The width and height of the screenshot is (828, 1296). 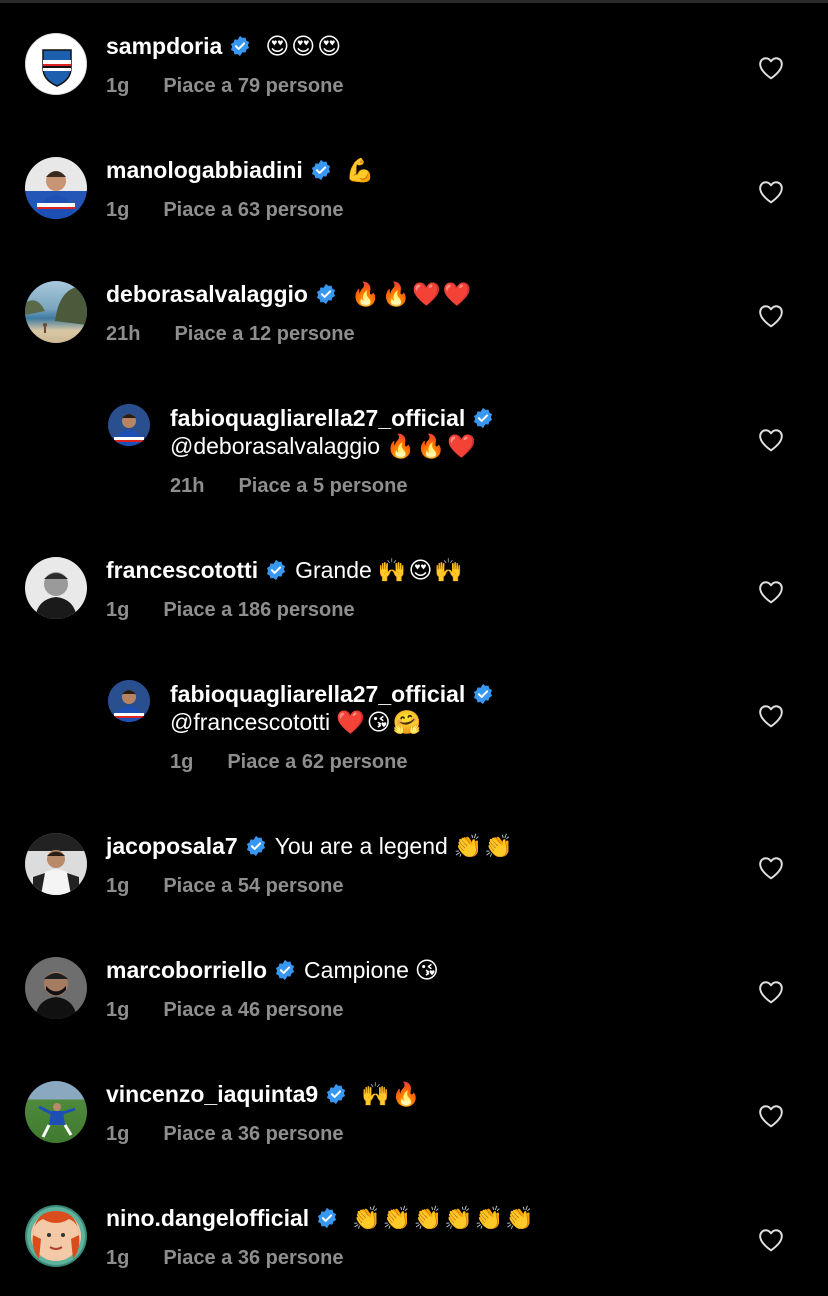 What do you see at coordinates (264, 334) in the screenshot?
I see `likes-count: Piace a 12 persone` at bounding box center [264, 334].